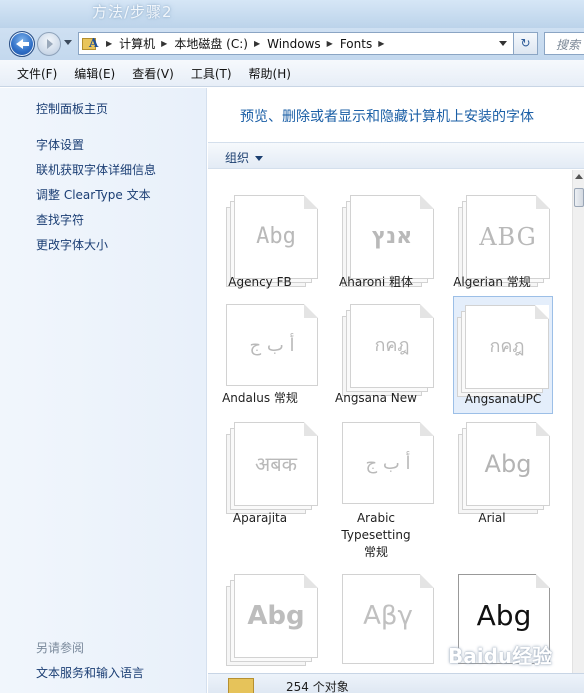  I want to click on sidebar-link-text-services: 文本服务和输入语言, so click(90, 672).